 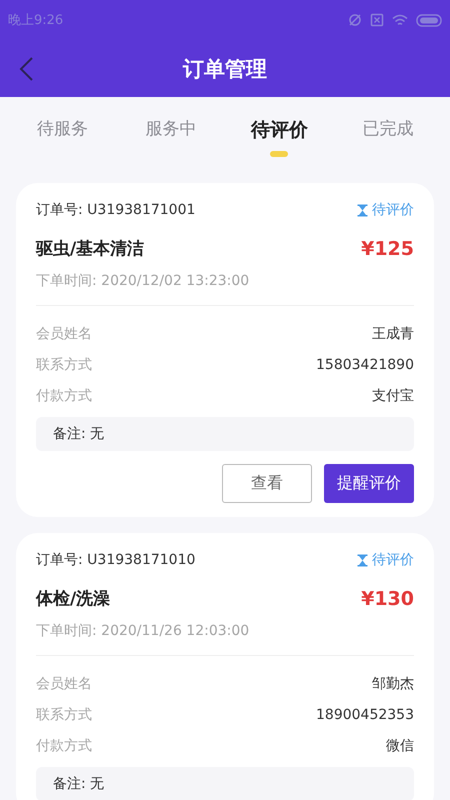 What do you see at coordinates (279, 130) in the screenshot?
I see `tab: 待评价` at bounding box center [279, 130].